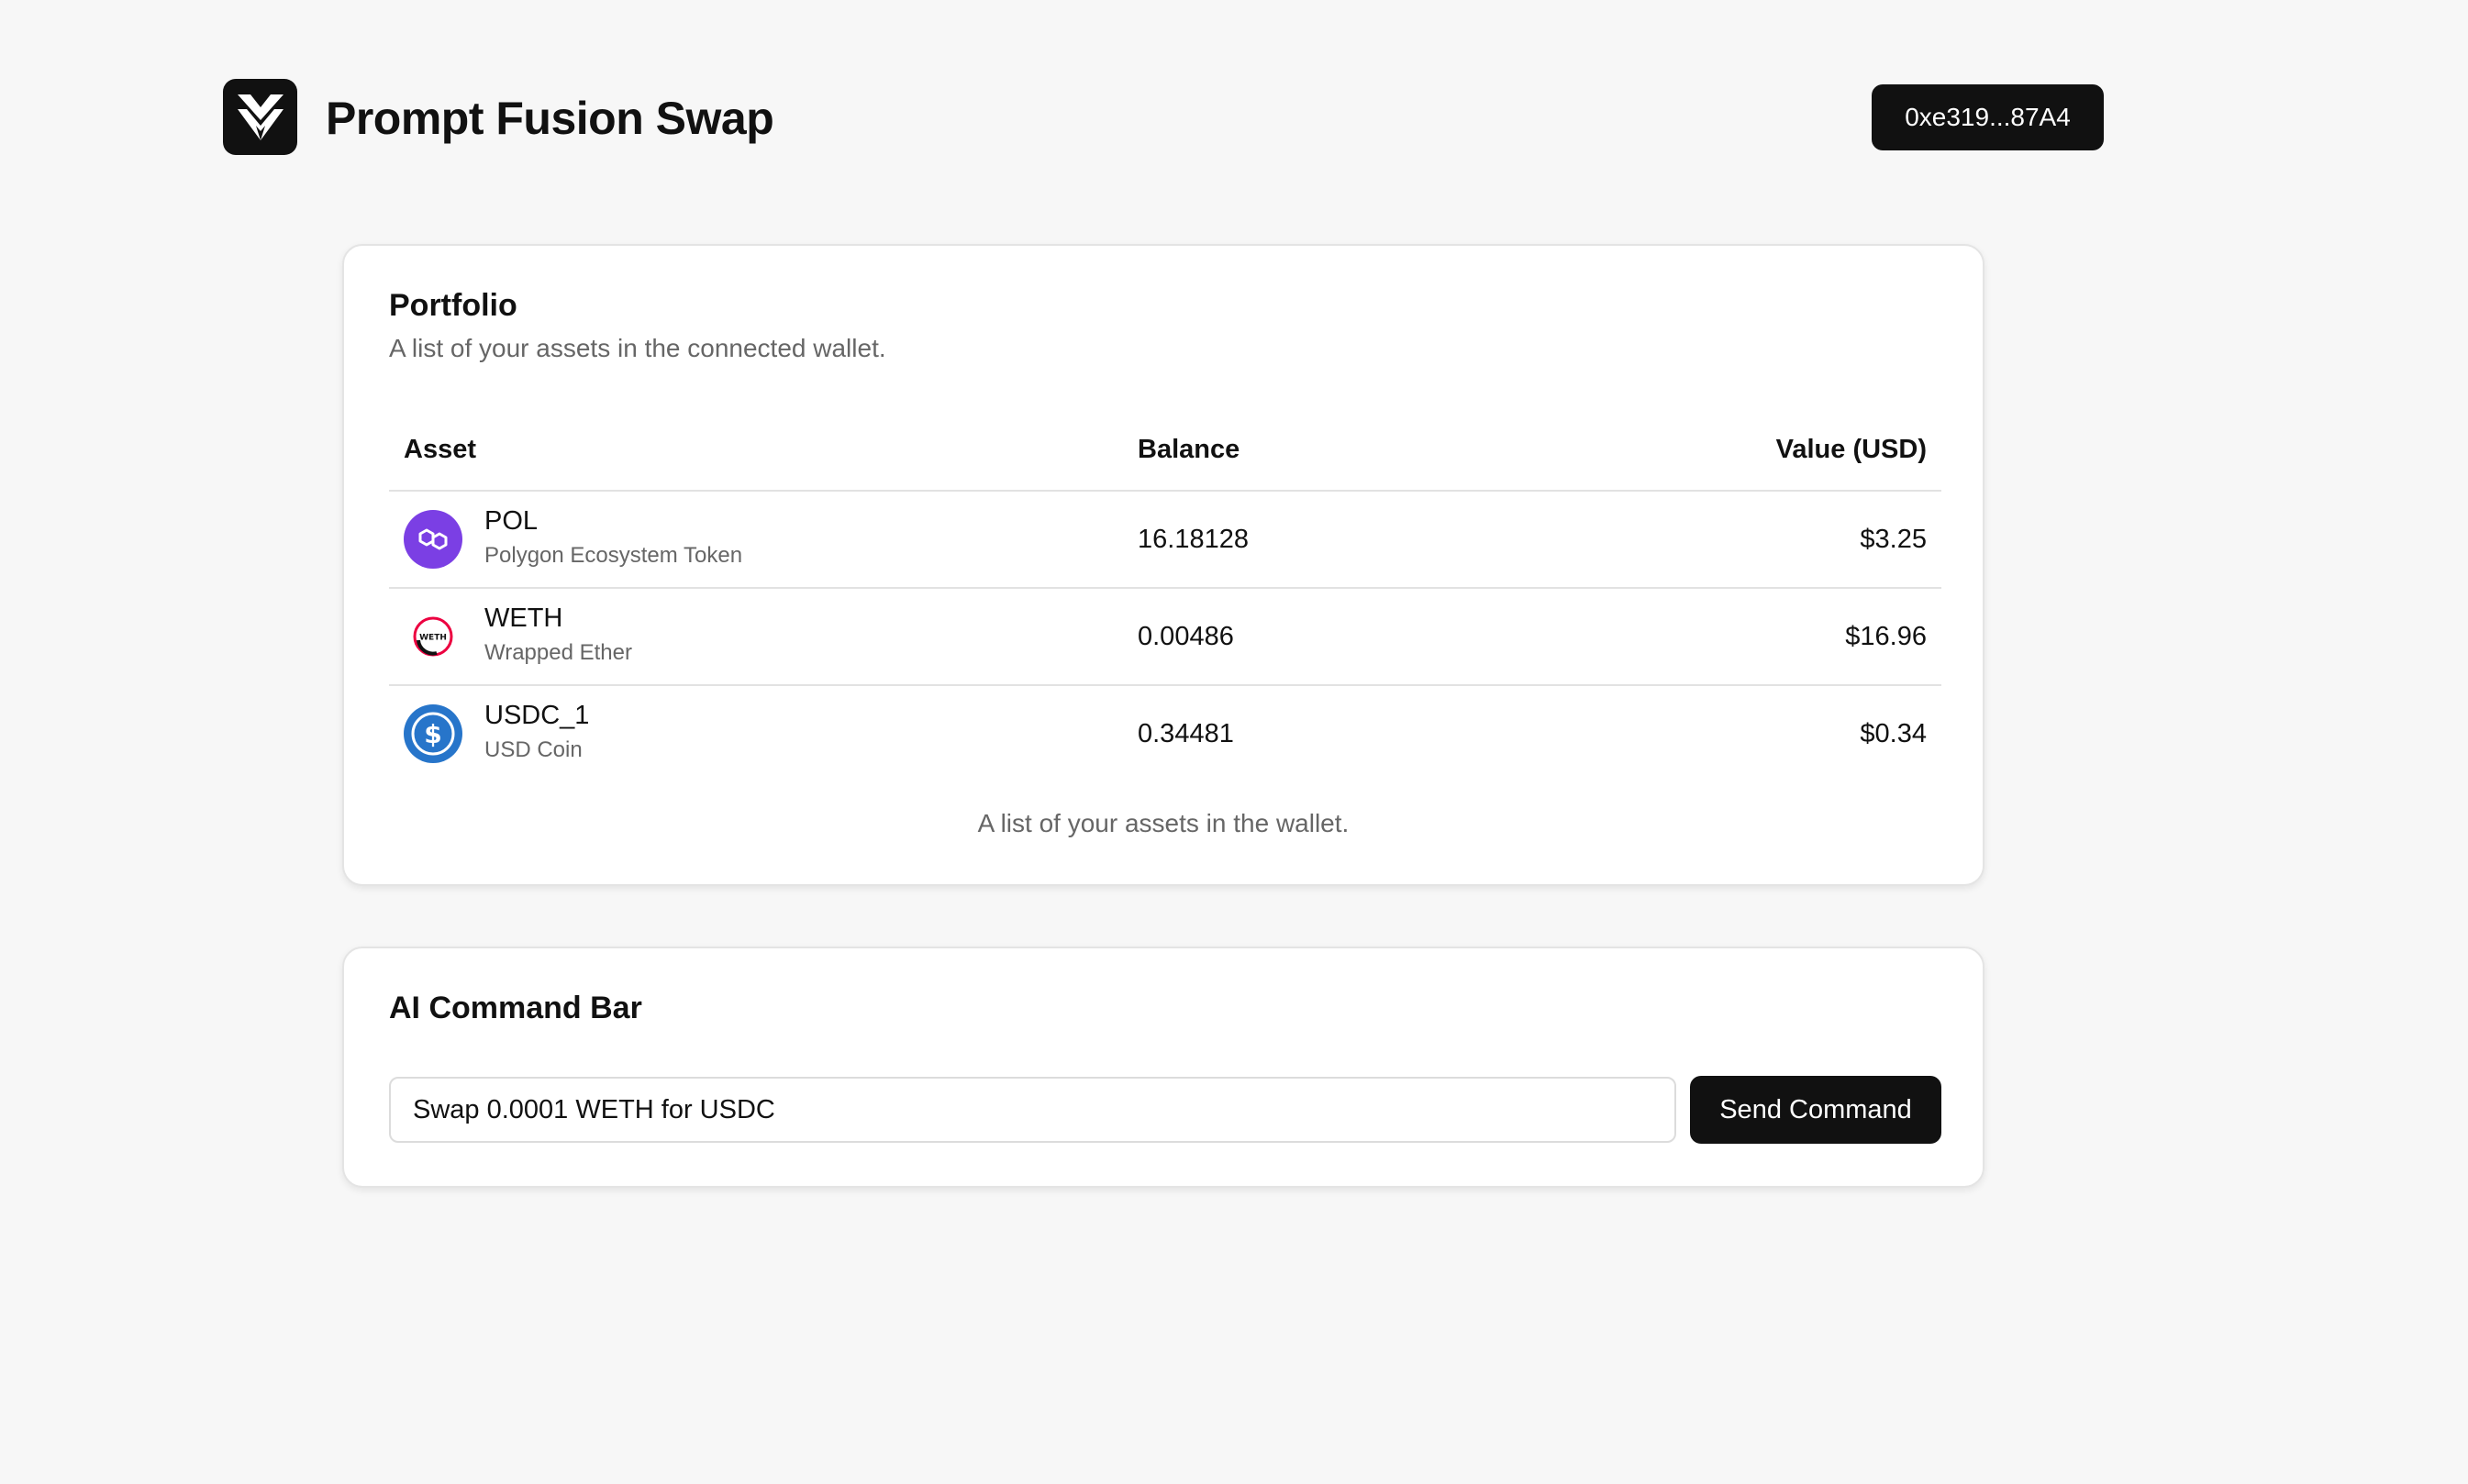  What do you see at coordinates (1164, 118) in the screenshot?
I see `app-header: Prompt Fusion Swap 0xe319...87A4` at bounding box center [1164, 118].